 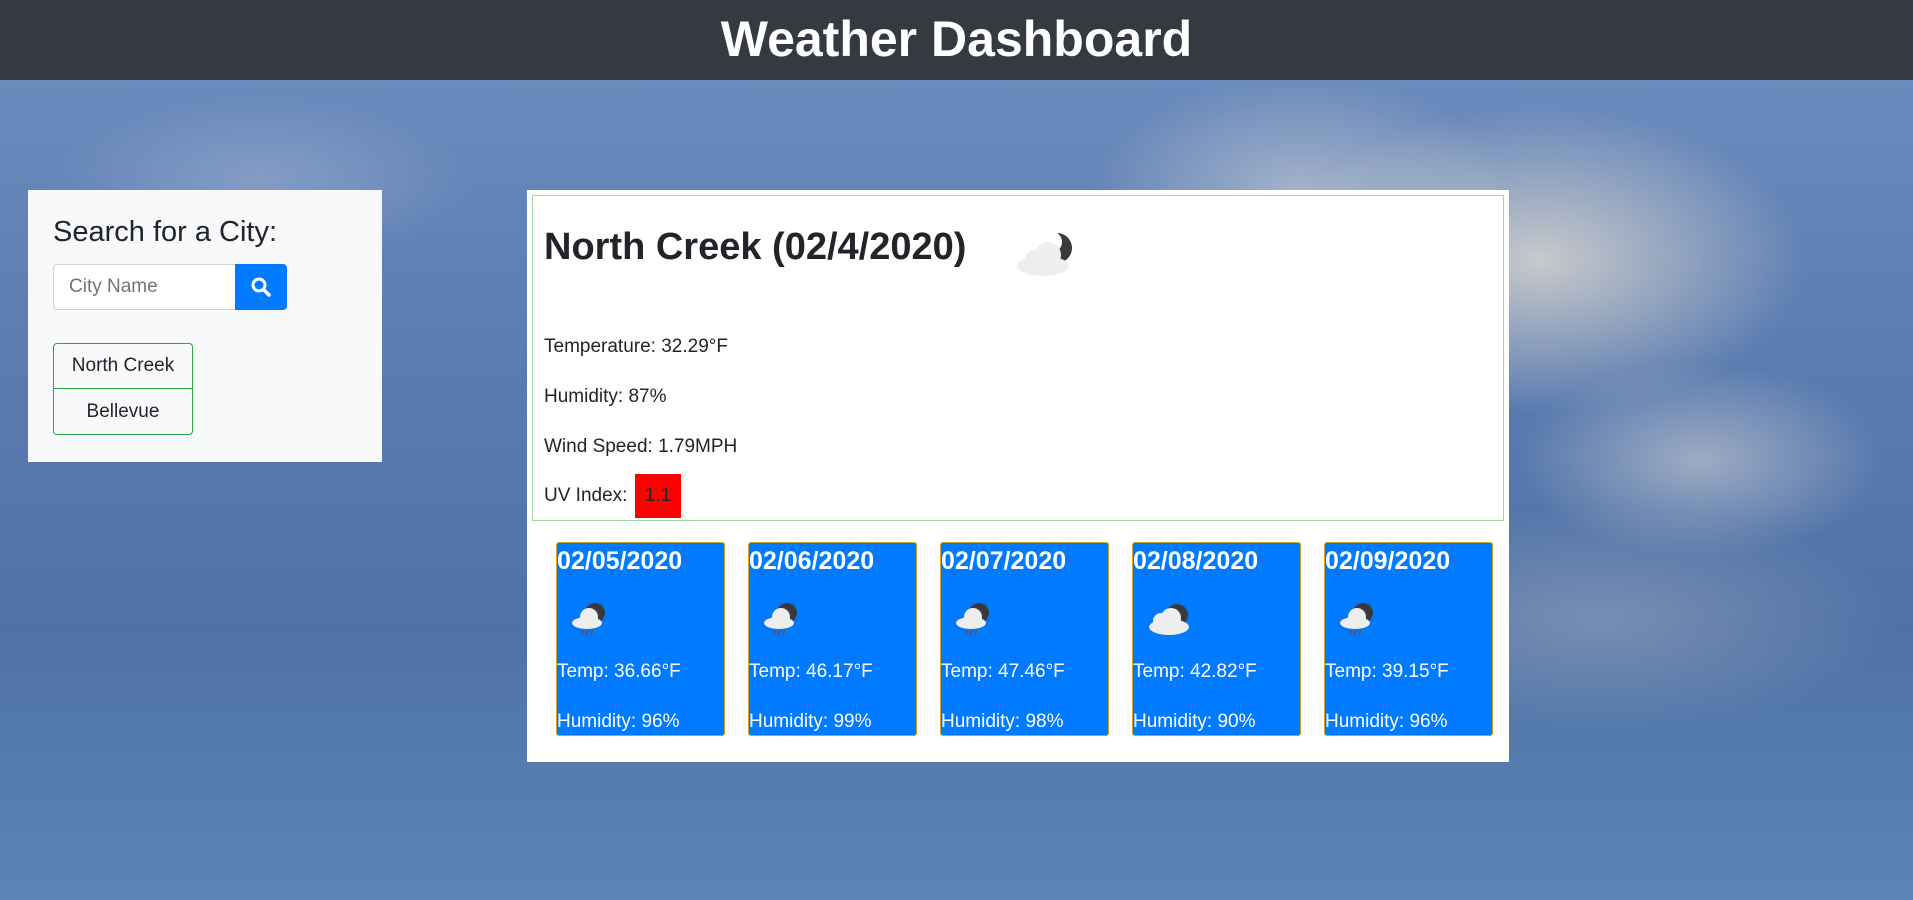 What do you see at coordinates (755, 247) in the screenshot?
I see `current-city-title: North Creek (02/4/2020)` at bounding box center [755, 247].